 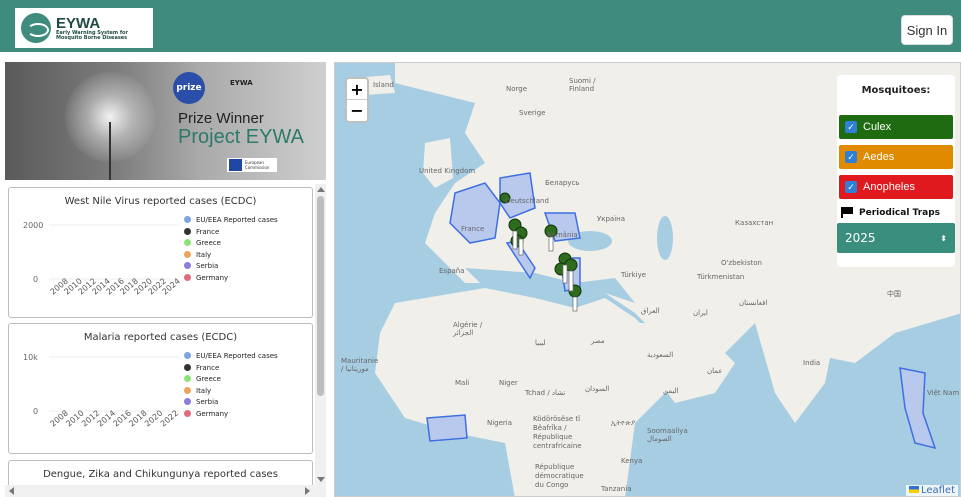 What do you see at coordinates (165, 491) in the screenshot?
I see `horizontal-scrollbar` at bounding box center [165, 491].